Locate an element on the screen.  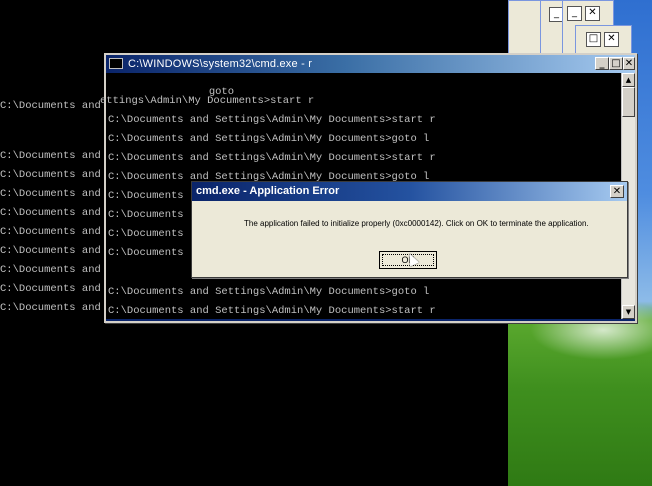
scroll-down-button: ▼ is located at coordinates (628, 312).